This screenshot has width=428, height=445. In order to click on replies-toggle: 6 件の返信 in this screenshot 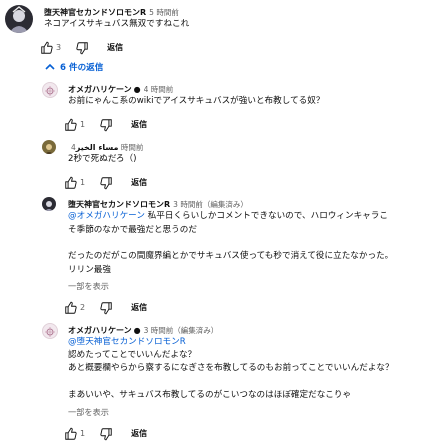, I will do `click(73, 67)`.